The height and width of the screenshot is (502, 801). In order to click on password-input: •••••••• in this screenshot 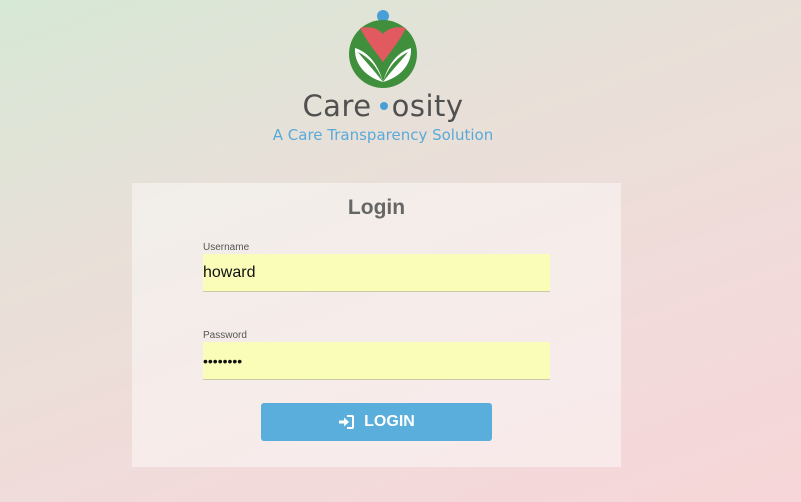, I will do `click(376, 361)`.